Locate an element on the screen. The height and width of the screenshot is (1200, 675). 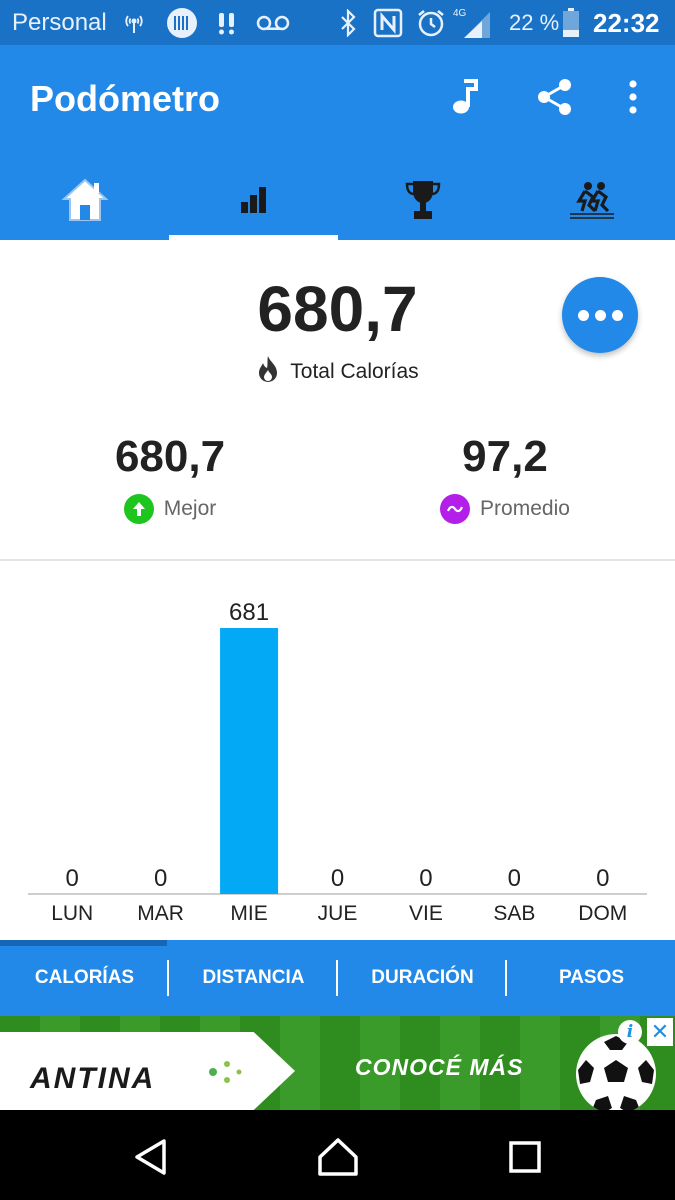
ad-cta: CONOCÉ MÁS is located at coordinates (439, 1067).